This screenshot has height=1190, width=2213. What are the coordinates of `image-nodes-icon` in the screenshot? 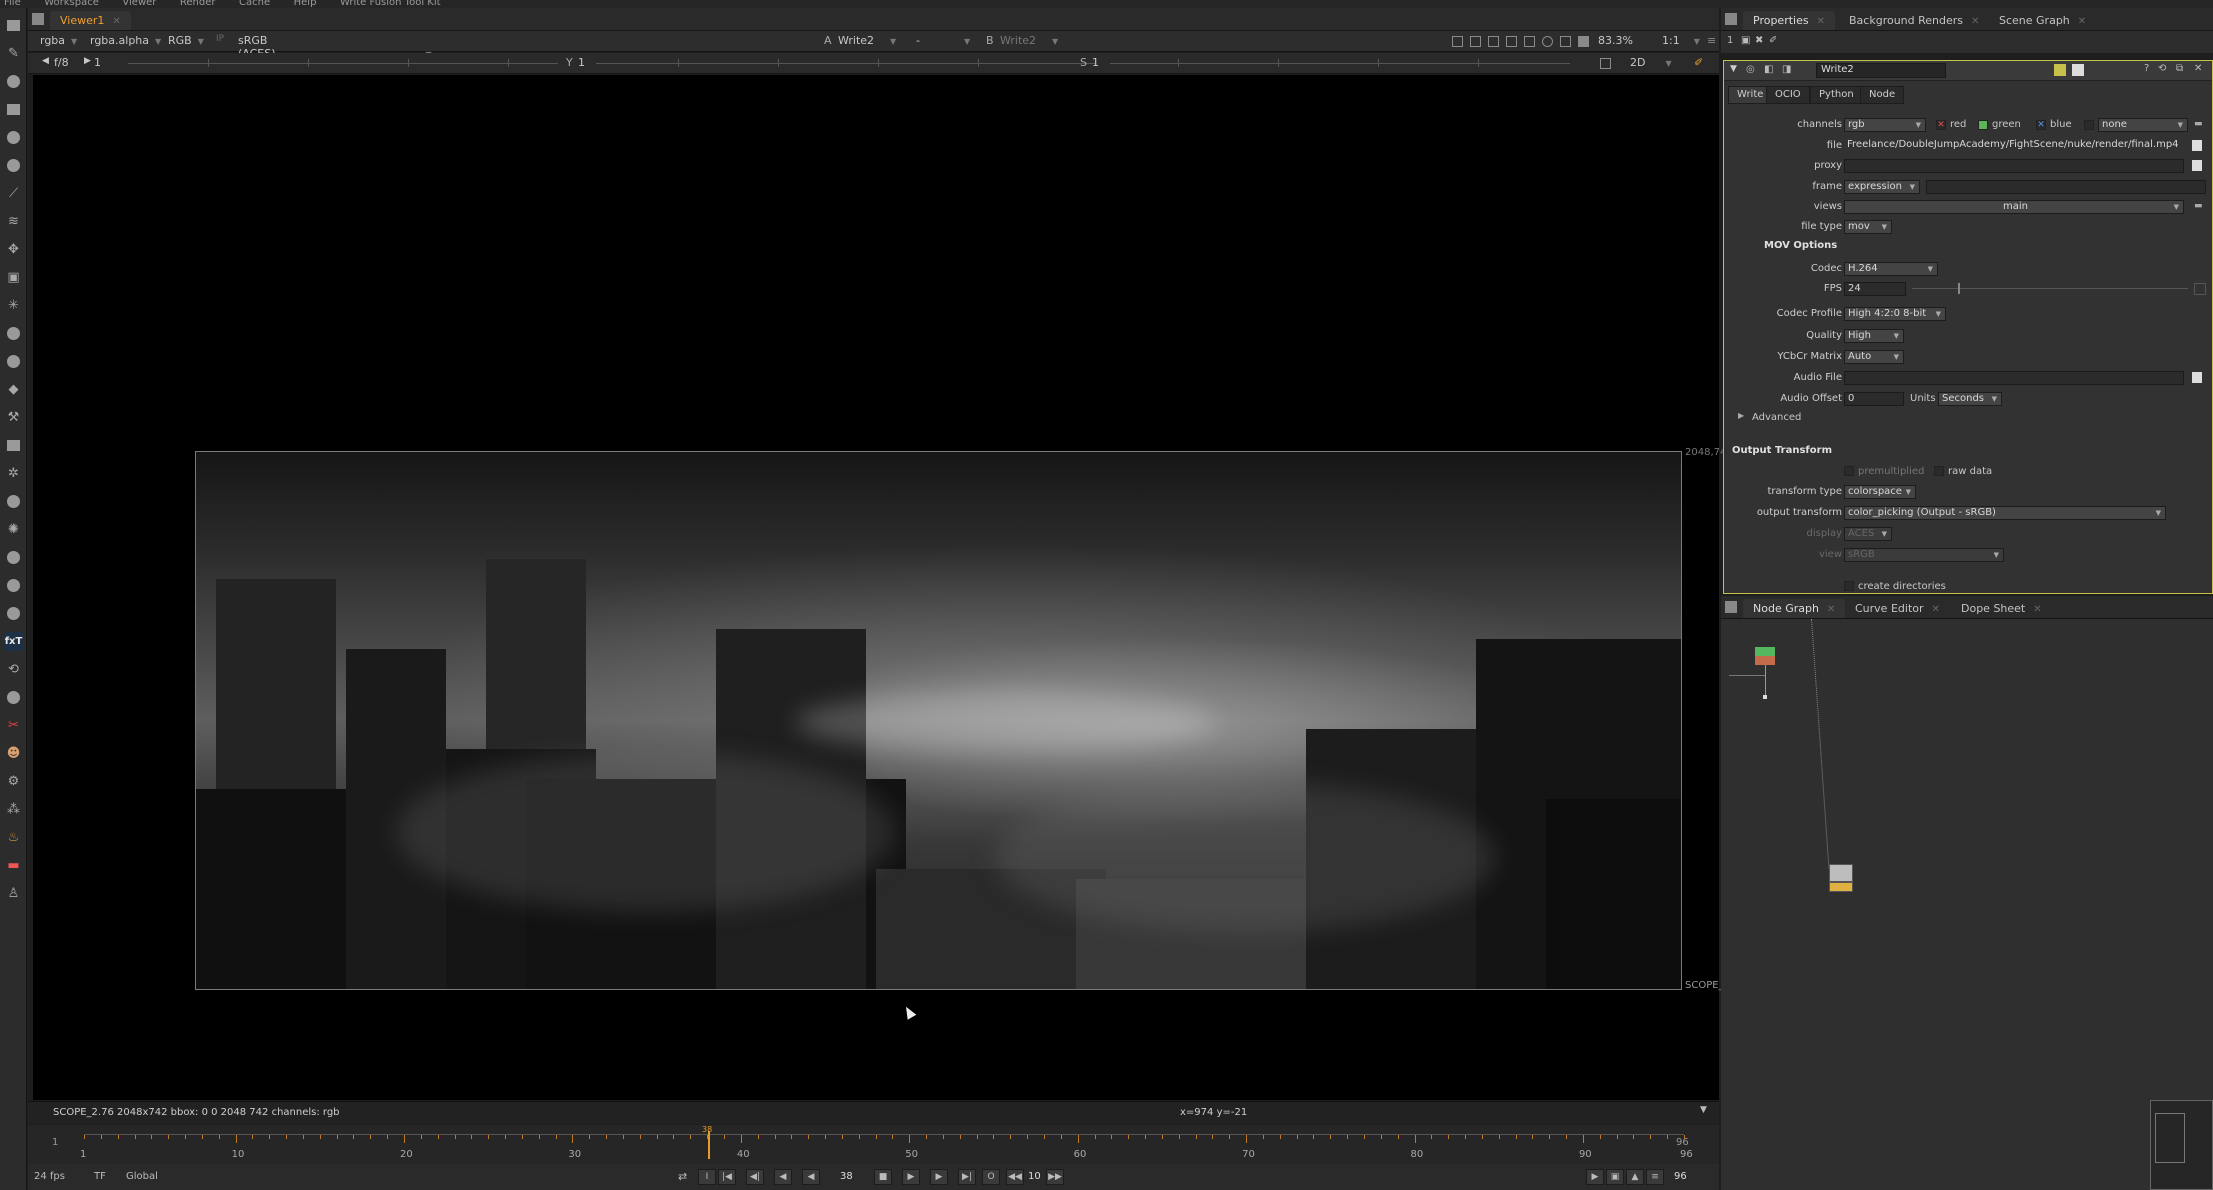 It's located at (13, 25).